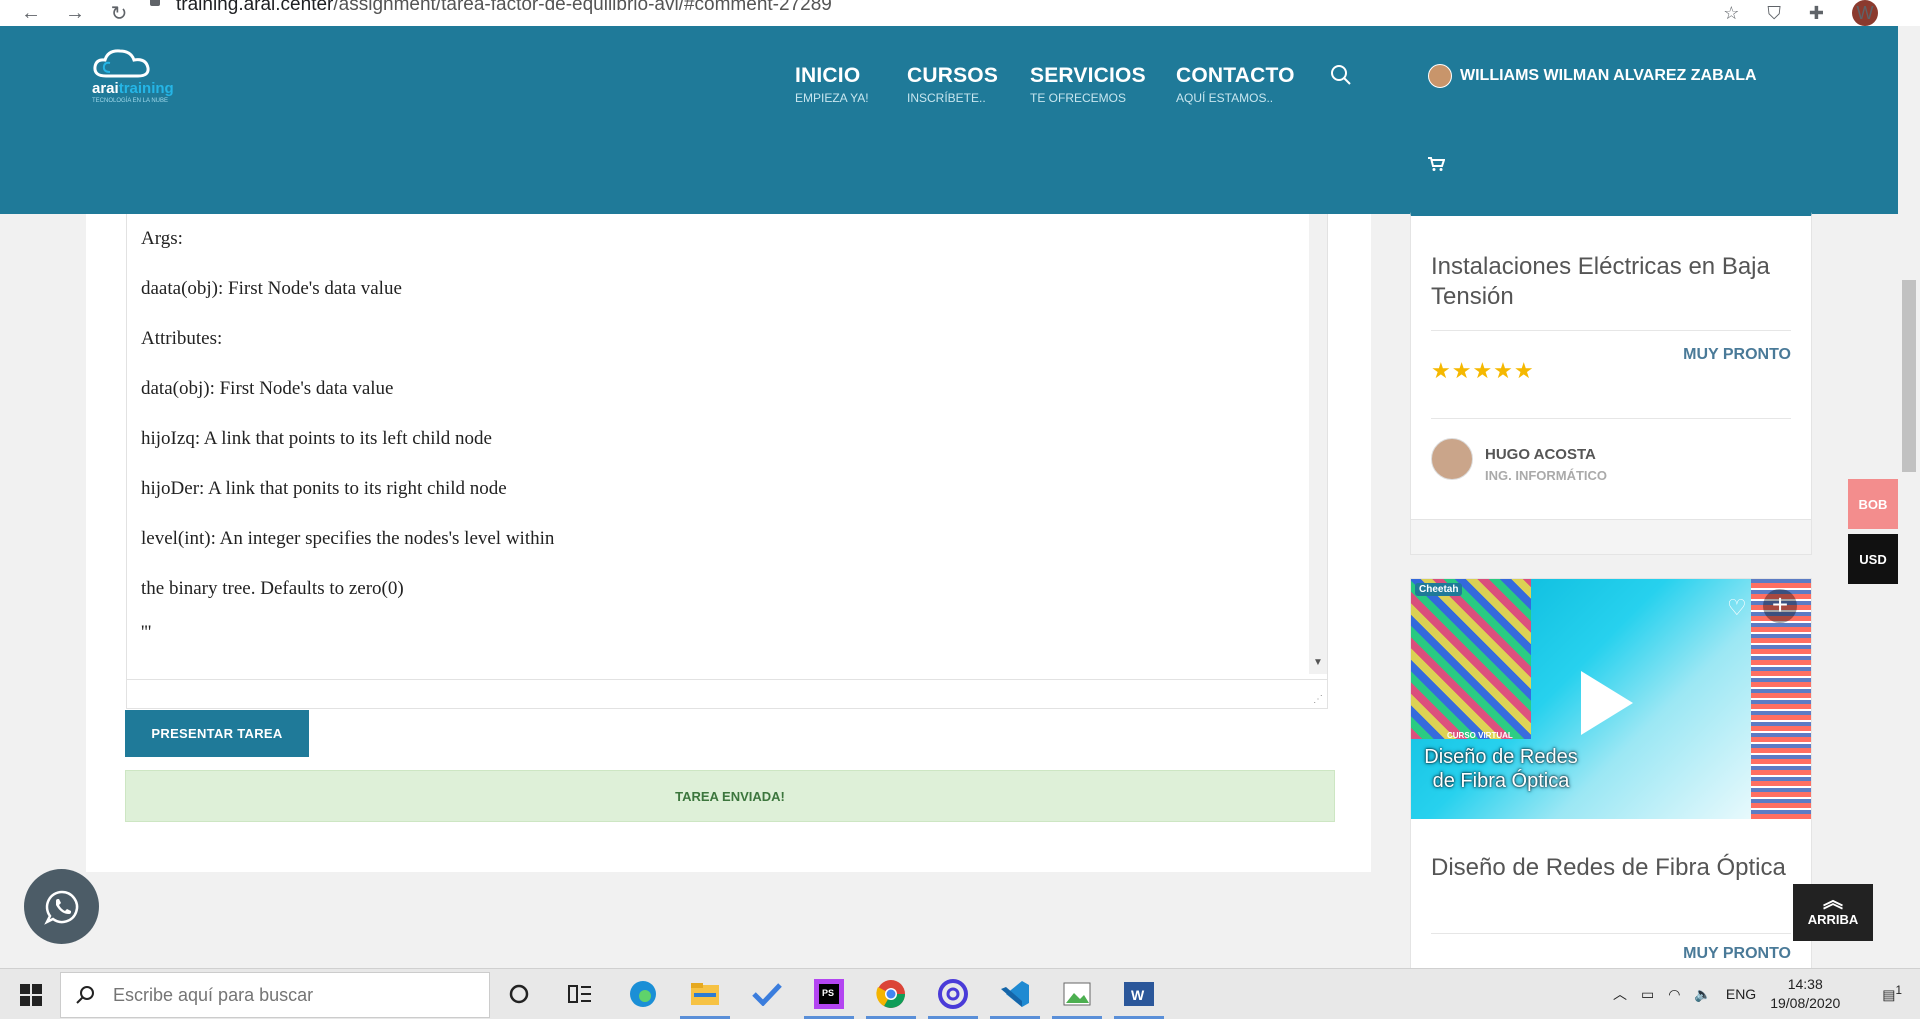 The width and height of the screenshot is (1920, 1019). Describe the element at coordinates (1078, 98) in the screenshot. I see `nav-servicios-sub: Te ofrecemos` at that location.